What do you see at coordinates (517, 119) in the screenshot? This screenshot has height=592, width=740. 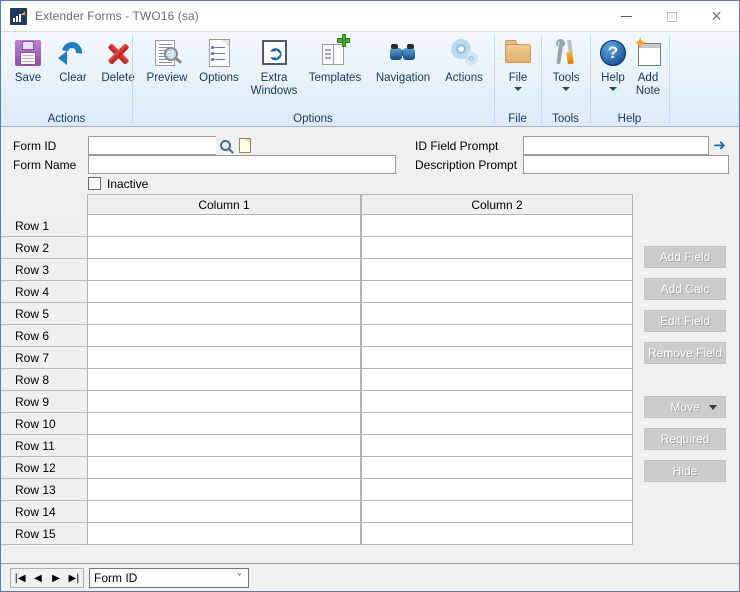 I see `ribbon-group-label-file: File` at bounding box center [517, 119].